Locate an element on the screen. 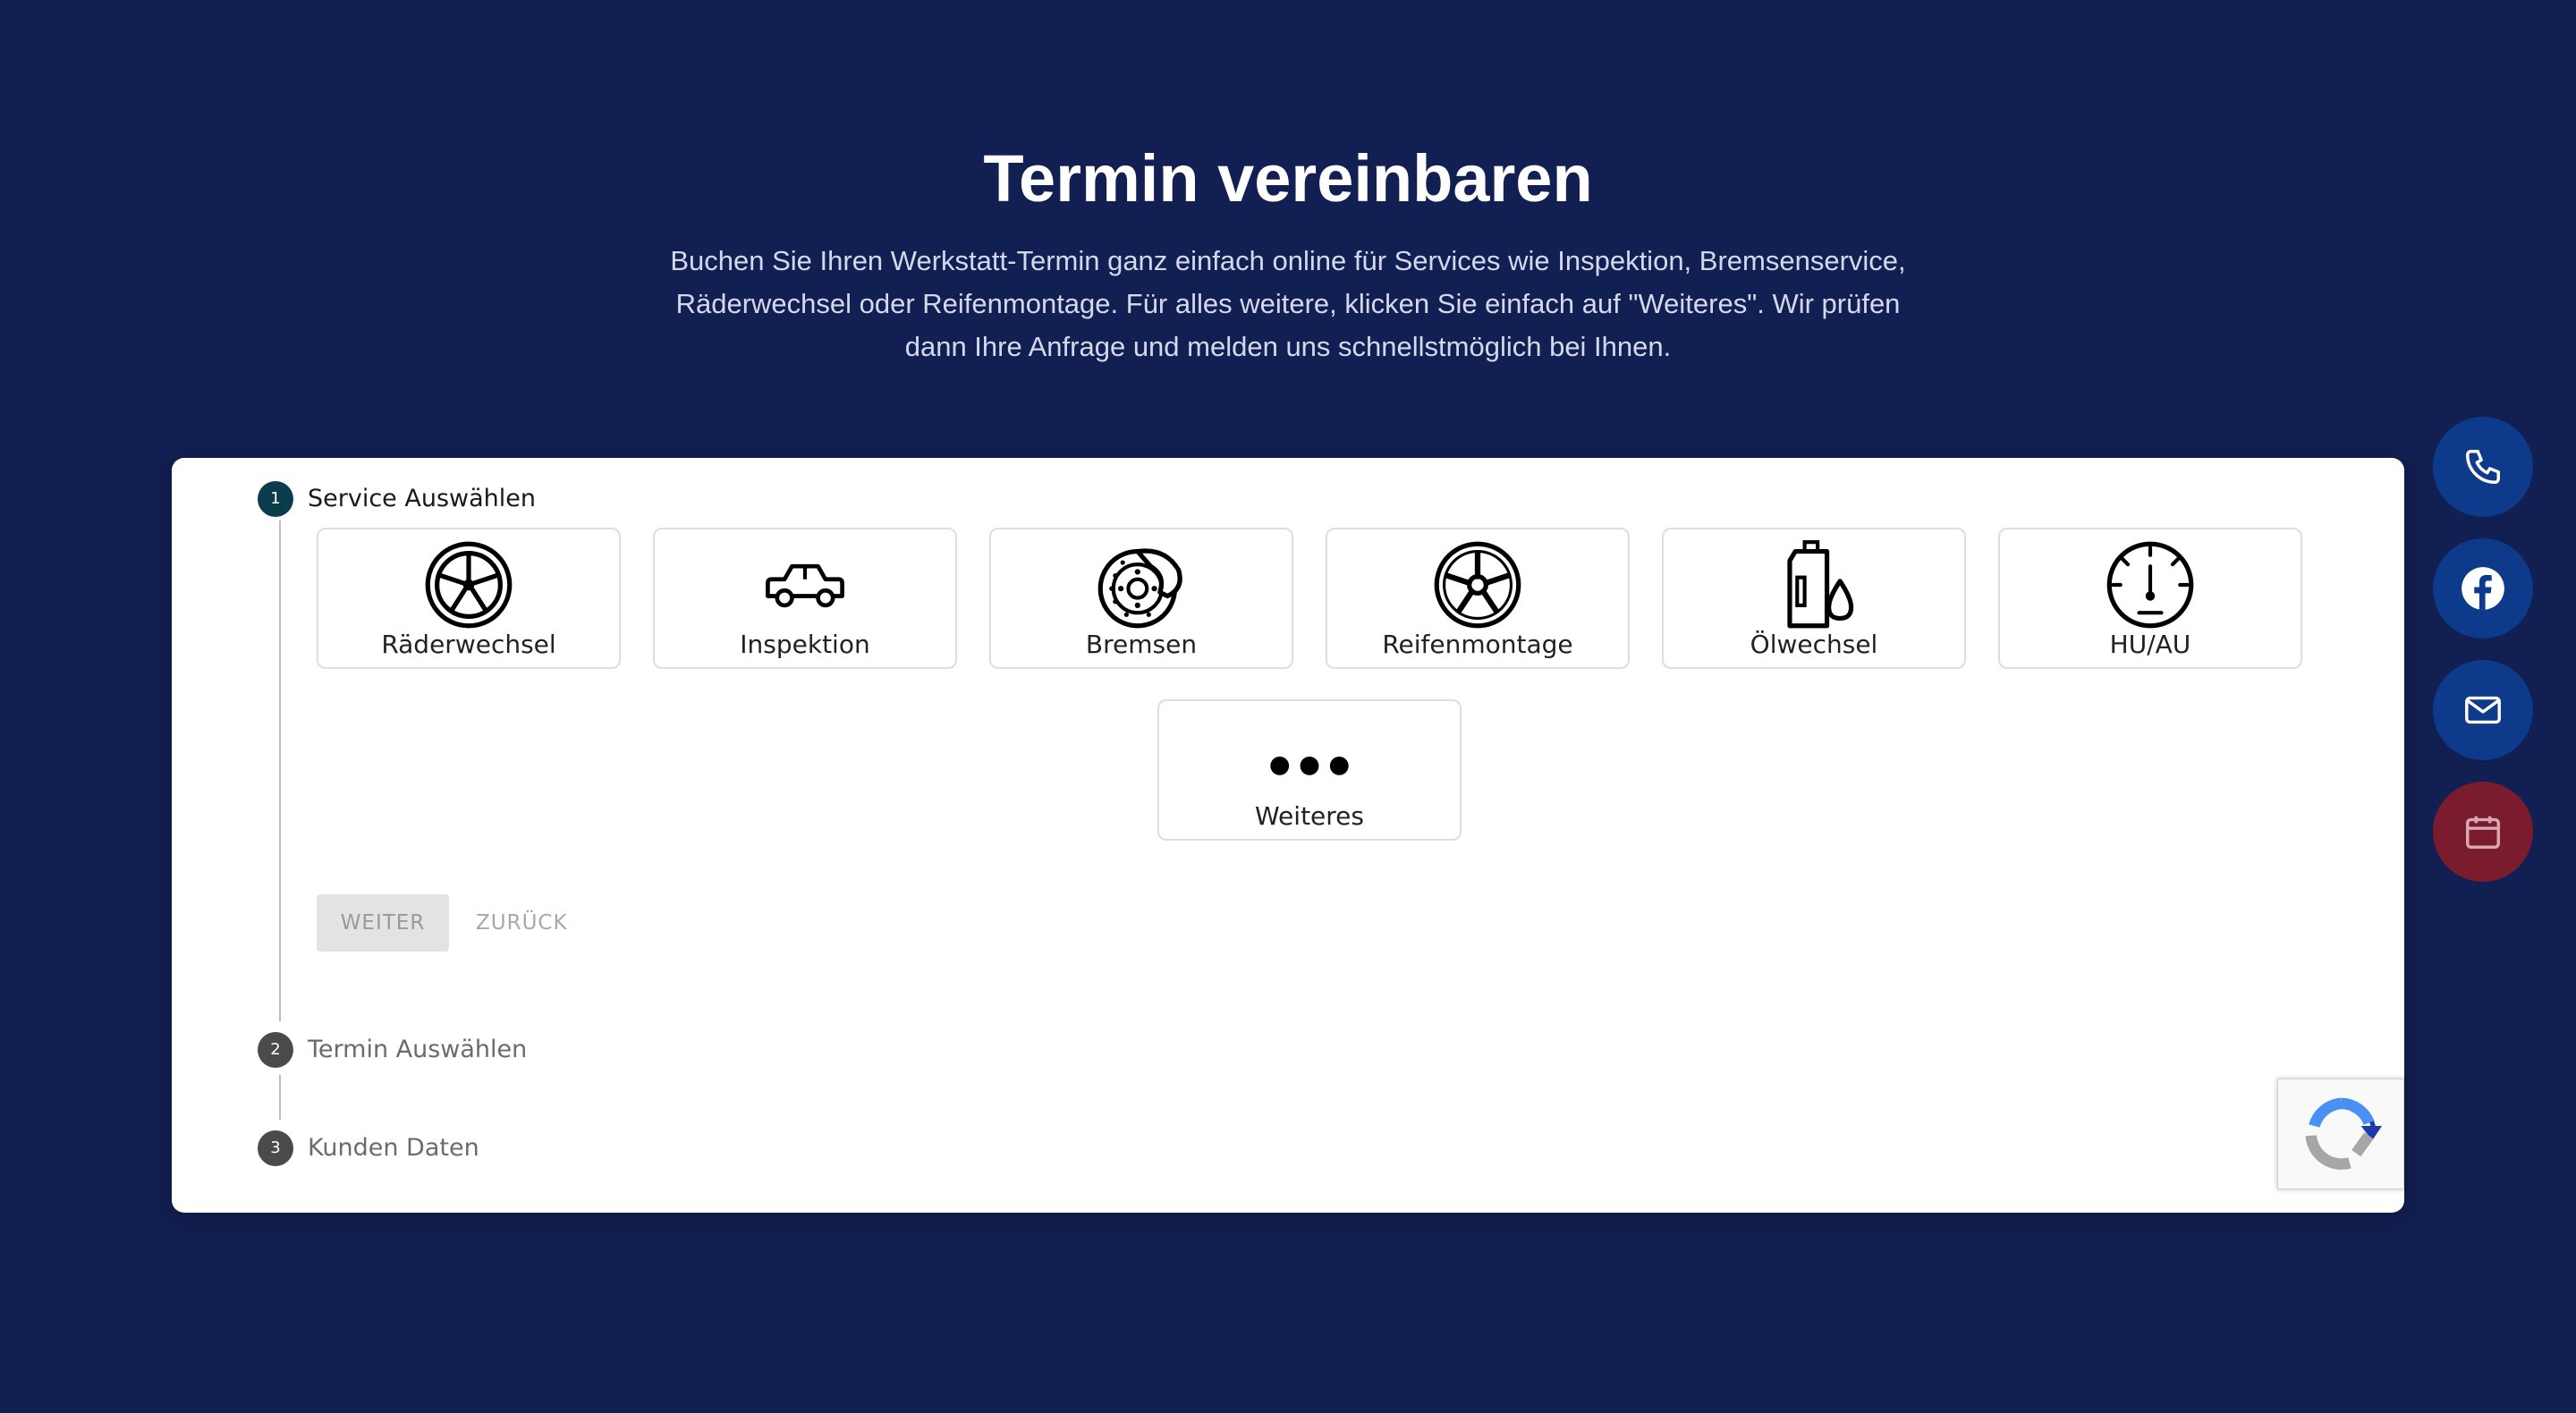  back-button: ZURÜCK is located at coordinates (522, 923).